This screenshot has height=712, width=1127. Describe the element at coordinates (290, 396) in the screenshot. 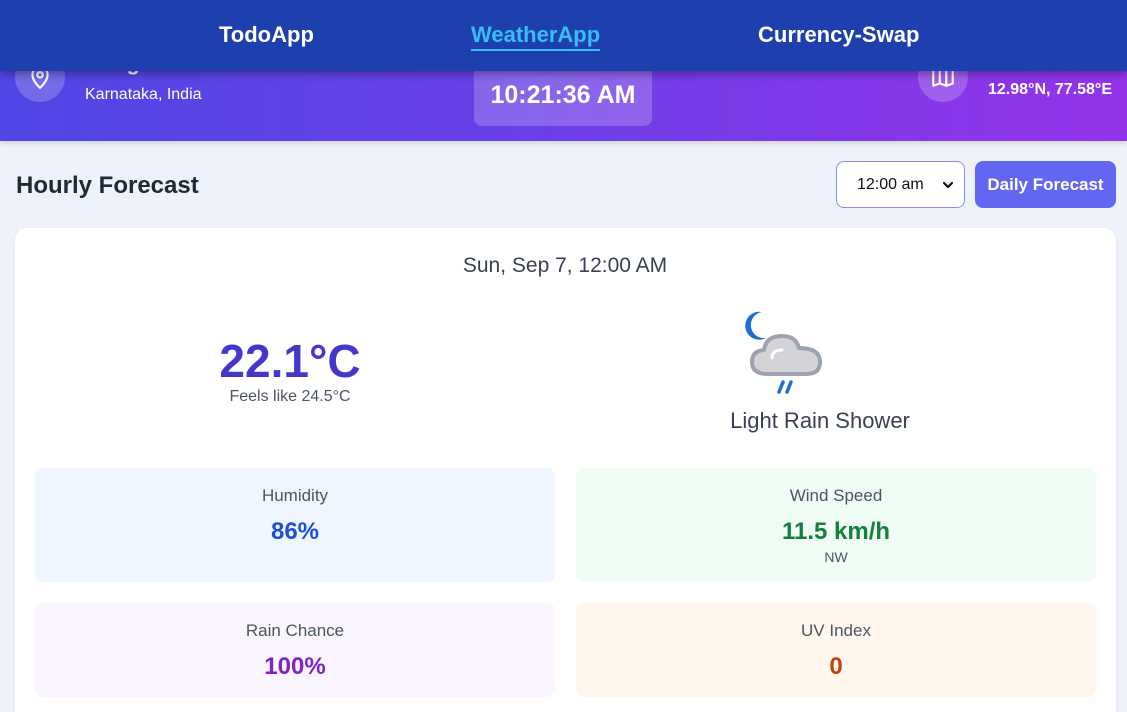

I see `feels-like: Feels like 24.5°C` at that location.